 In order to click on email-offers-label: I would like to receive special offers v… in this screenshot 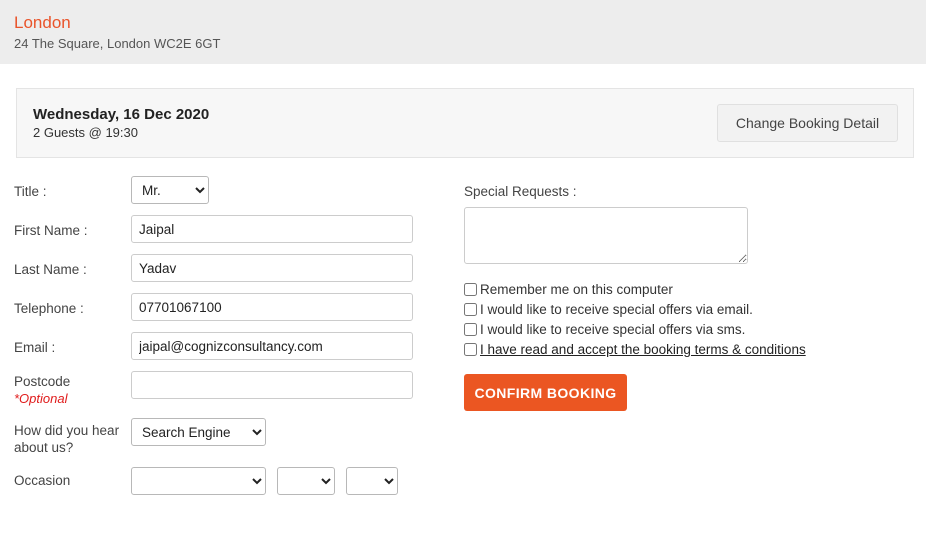, I will do `click(616, 309)`.